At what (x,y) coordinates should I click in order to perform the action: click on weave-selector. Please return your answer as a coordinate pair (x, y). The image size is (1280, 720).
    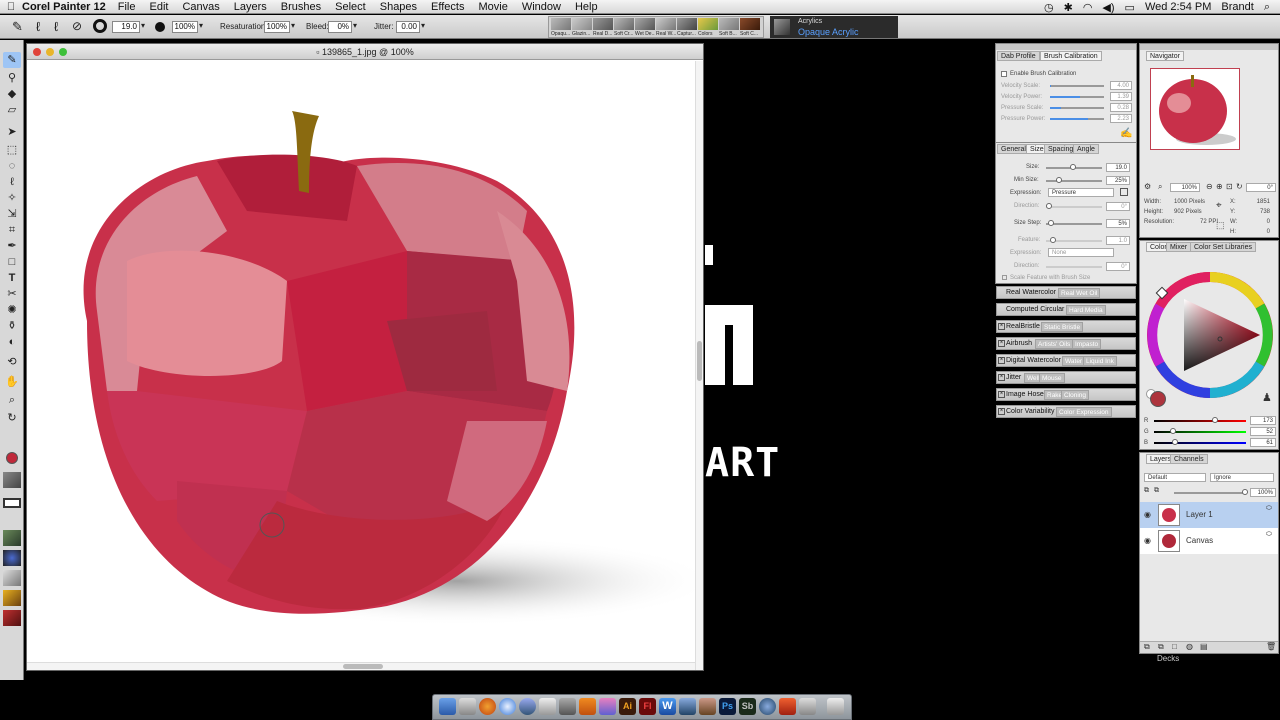
    Looking at the image, I should click on (12, 618).